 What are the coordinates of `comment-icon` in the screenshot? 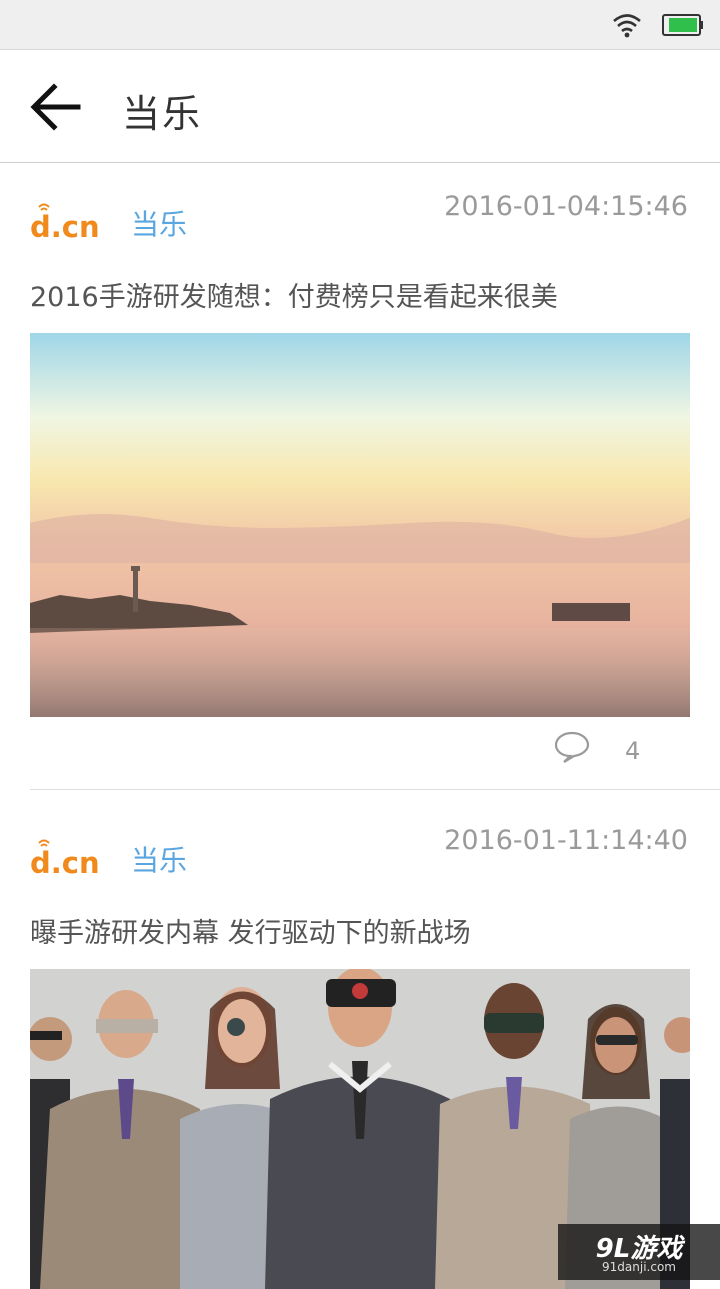 It's located at (572, 747).